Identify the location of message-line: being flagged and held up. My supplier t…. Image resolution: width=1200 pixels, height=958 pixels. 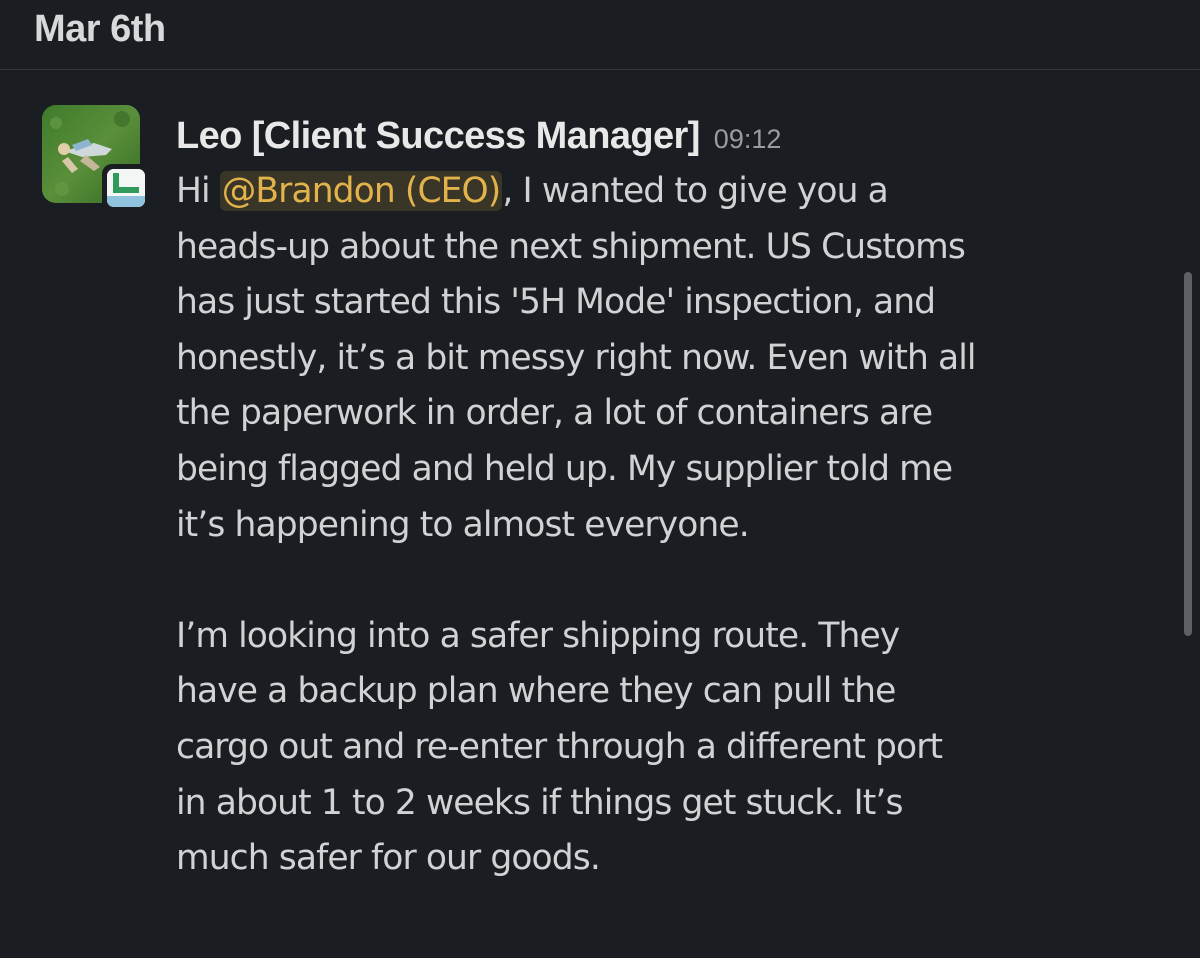
(564, 468).